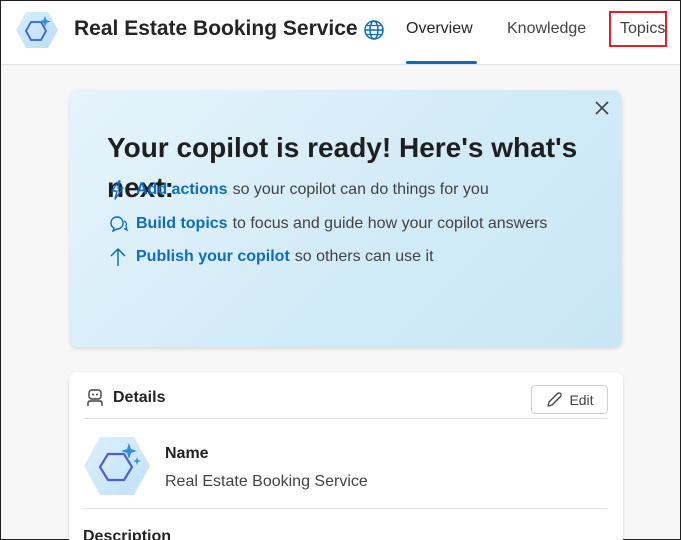  Describe the element at coordinates (364, 256) in the screenshot. I see `banner-item-text: so others can use it` at that location.